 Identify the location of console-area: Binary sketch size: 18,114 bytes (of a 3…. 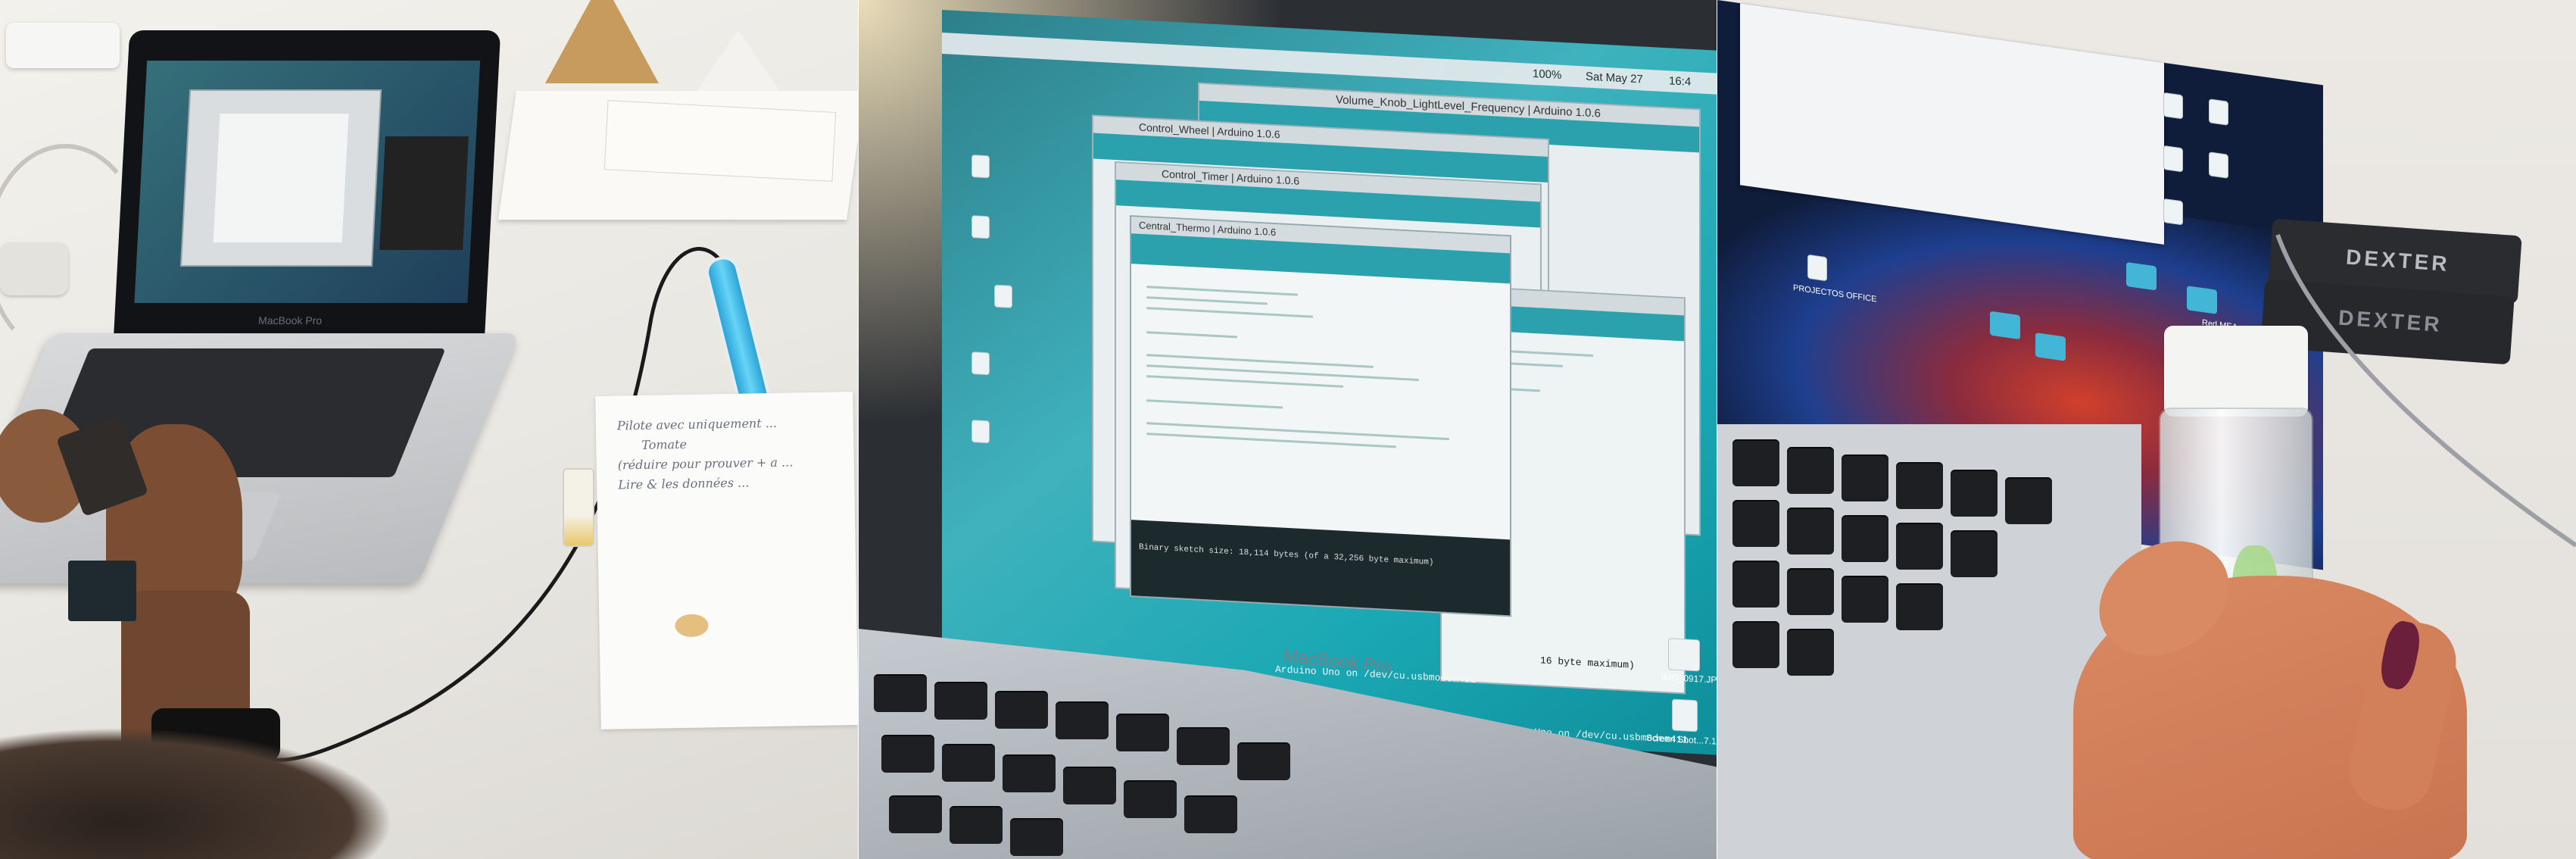
(1320, 568).